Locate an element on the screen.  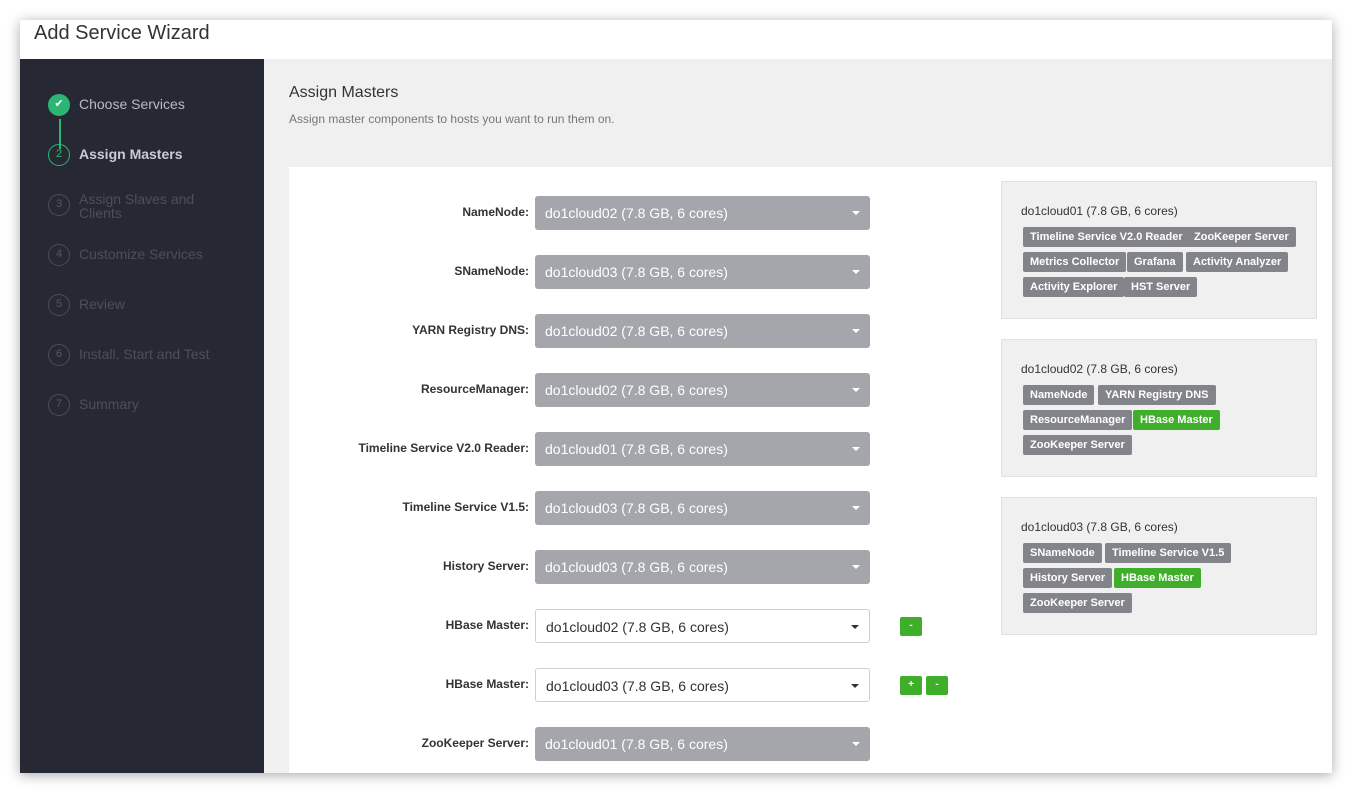
step-label: Assign Slaves and Clients is located at coordinates (137, 206).